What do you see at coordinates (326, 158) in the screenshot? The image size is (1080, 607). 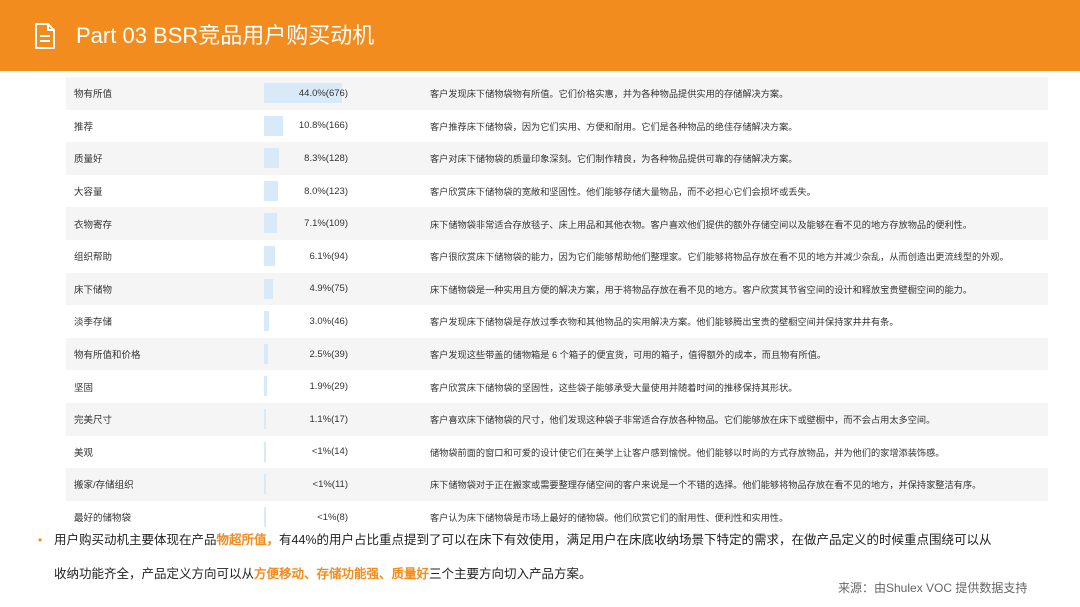 I see `percentage-value: 8.3%(128)` at bounding box center [326, 158].